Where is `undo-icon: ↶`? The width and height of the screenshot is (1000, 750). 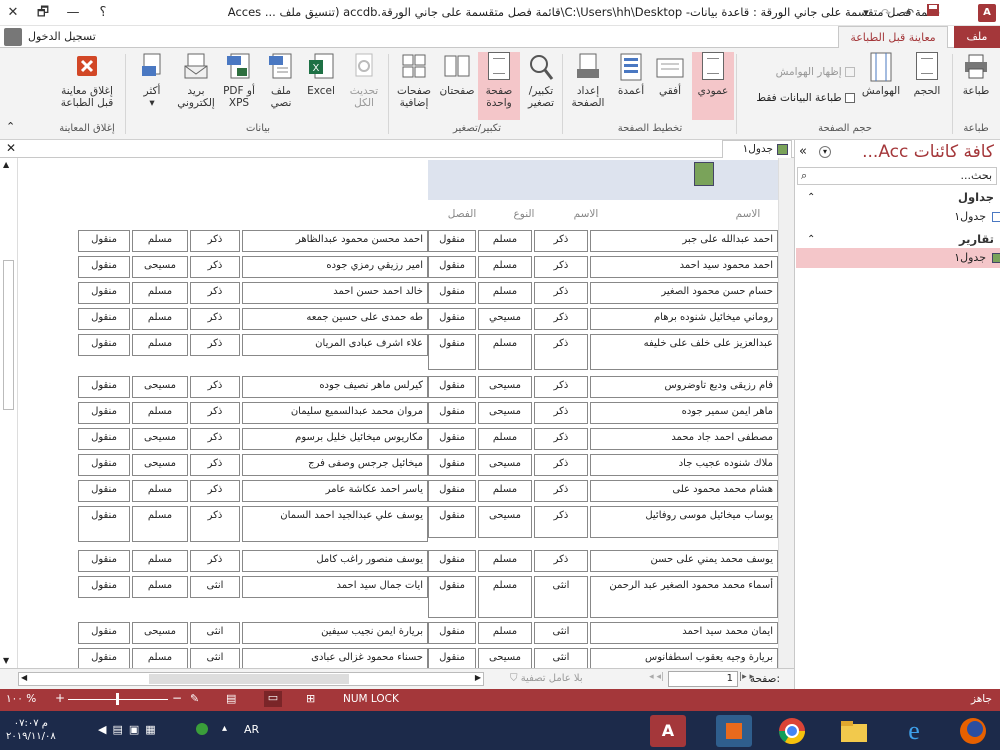
undo-icon: ↶ is located at coordinates (909, 13).